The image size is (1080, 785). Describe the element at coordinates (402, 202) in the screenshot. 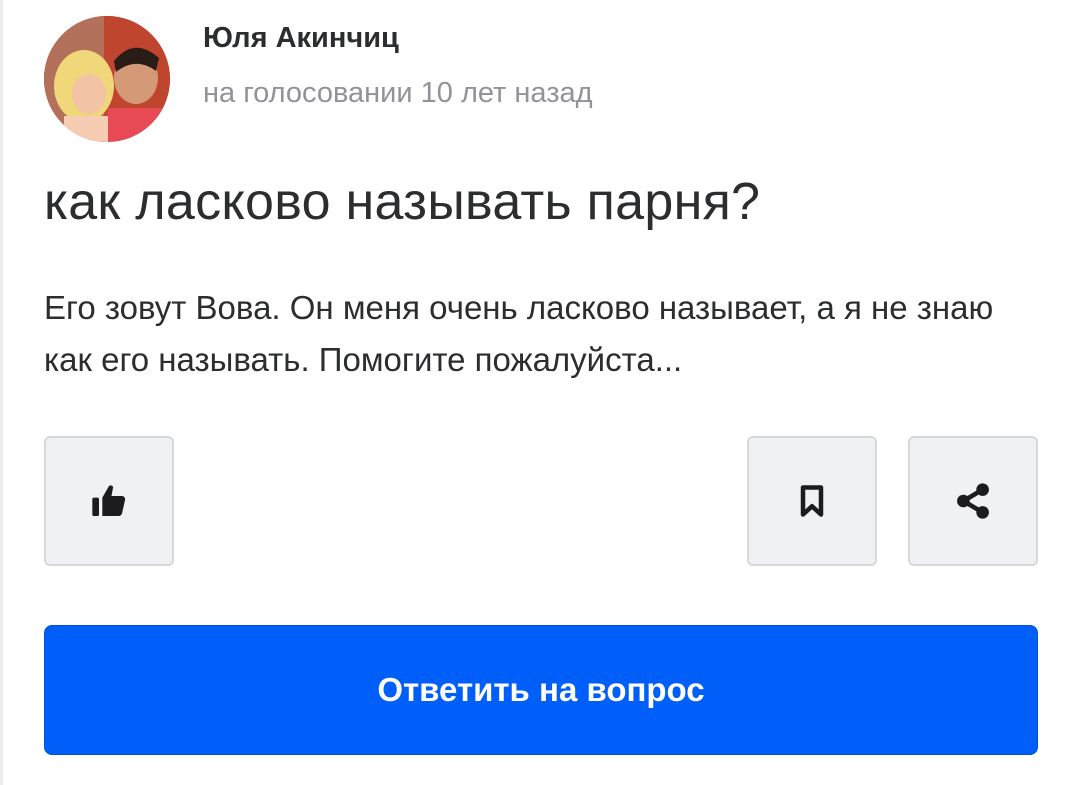

I see `question-title: как ласково называть парня?` at that location.